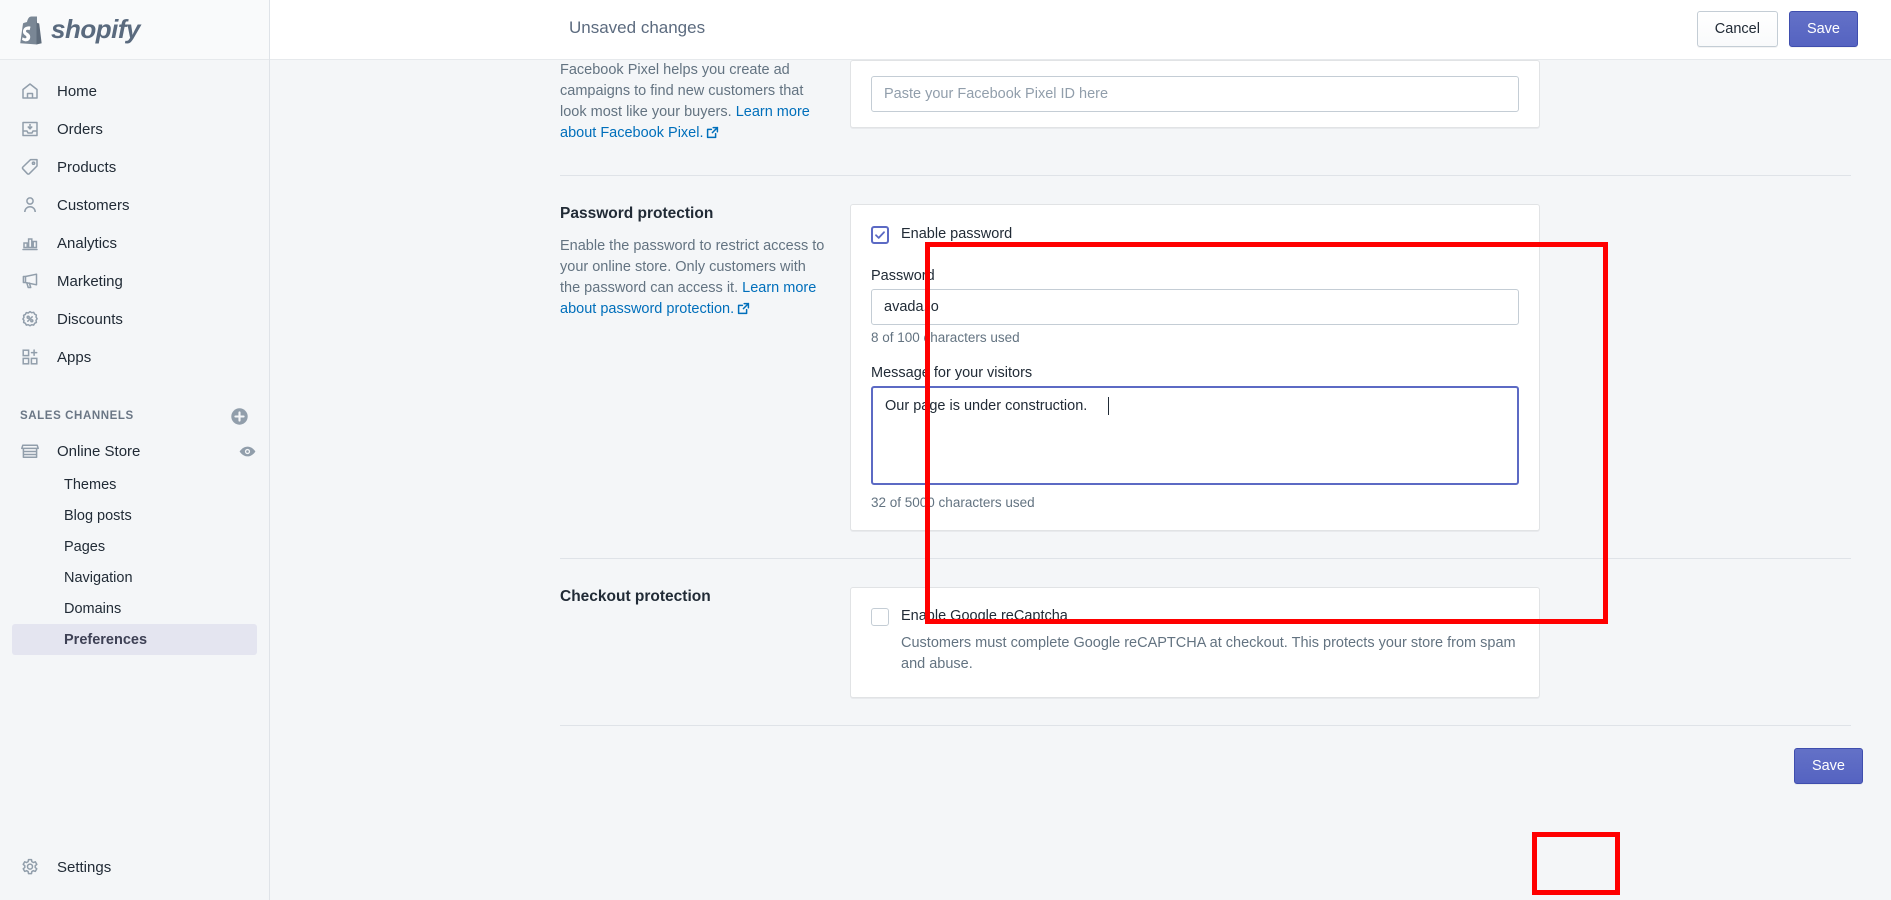  I want to click on brand-name: shopify, so click(95, 29).